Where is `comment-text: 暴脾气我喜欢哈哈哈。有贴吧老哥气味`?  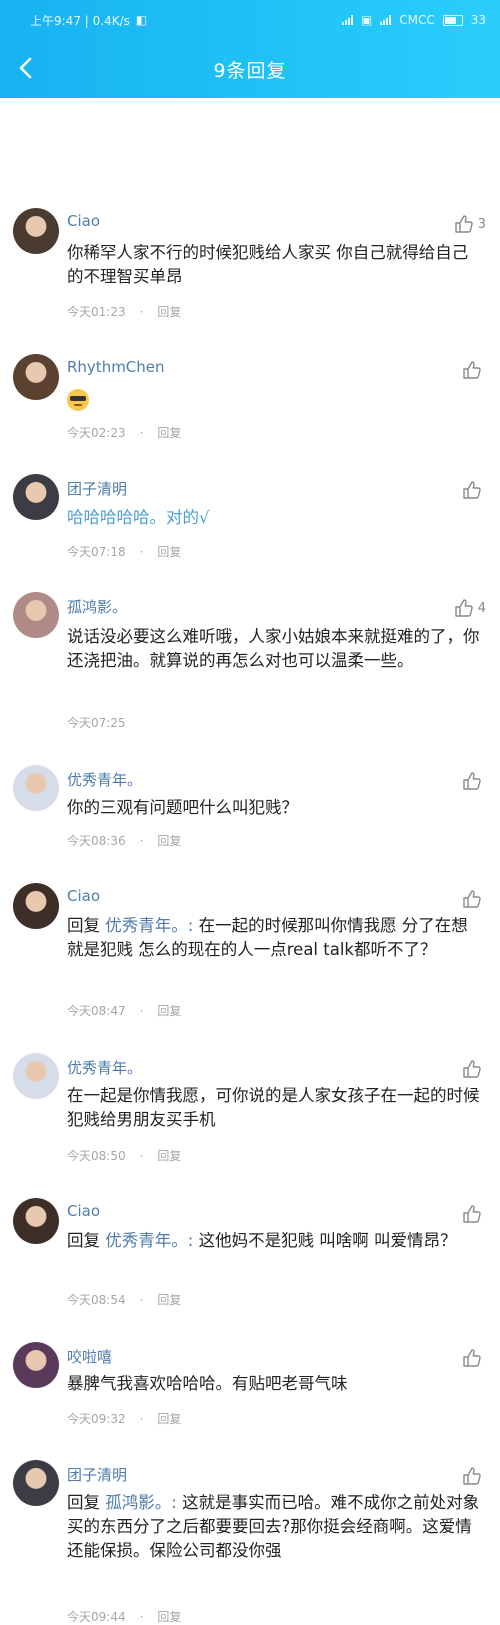 comment-text: 暴脾气我喜欢哈哈哈。有贴吧老哥气味 is located at coordinates (274, 1384).